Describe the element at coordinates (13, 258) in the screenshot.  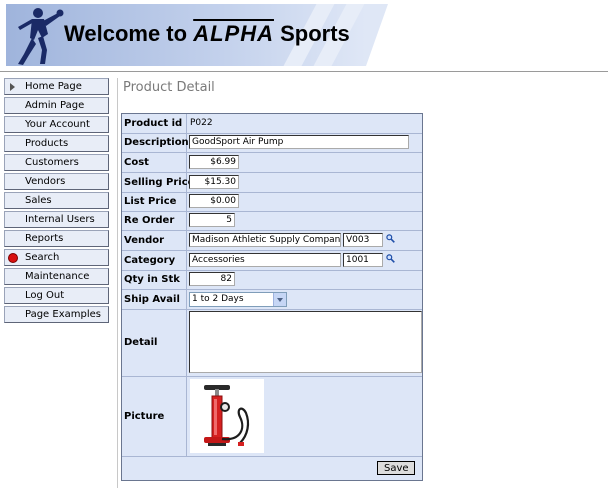
I see `red-dot-icon` at that location.